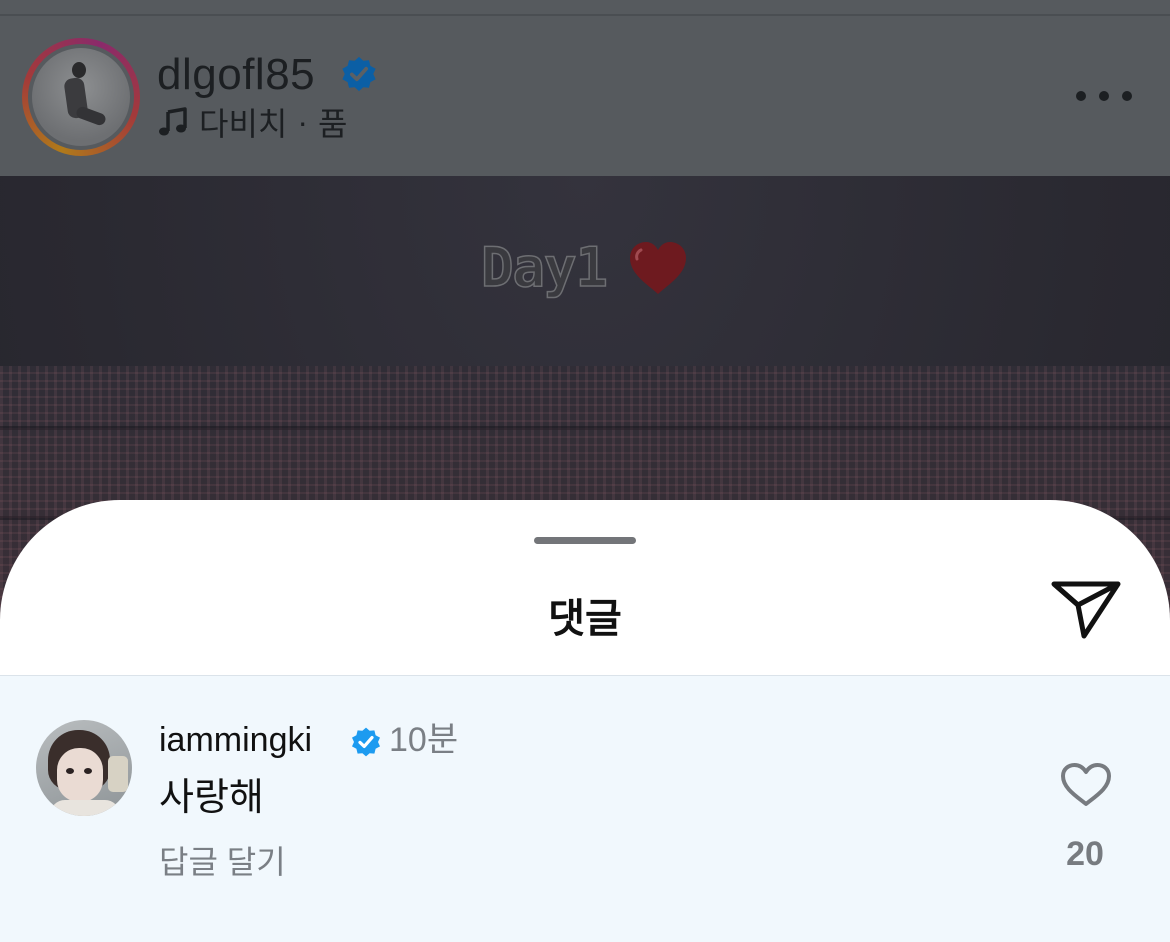 The image size is (1170, 942). I want to click on music-info: 다비치 · 품, so click(252, 122).